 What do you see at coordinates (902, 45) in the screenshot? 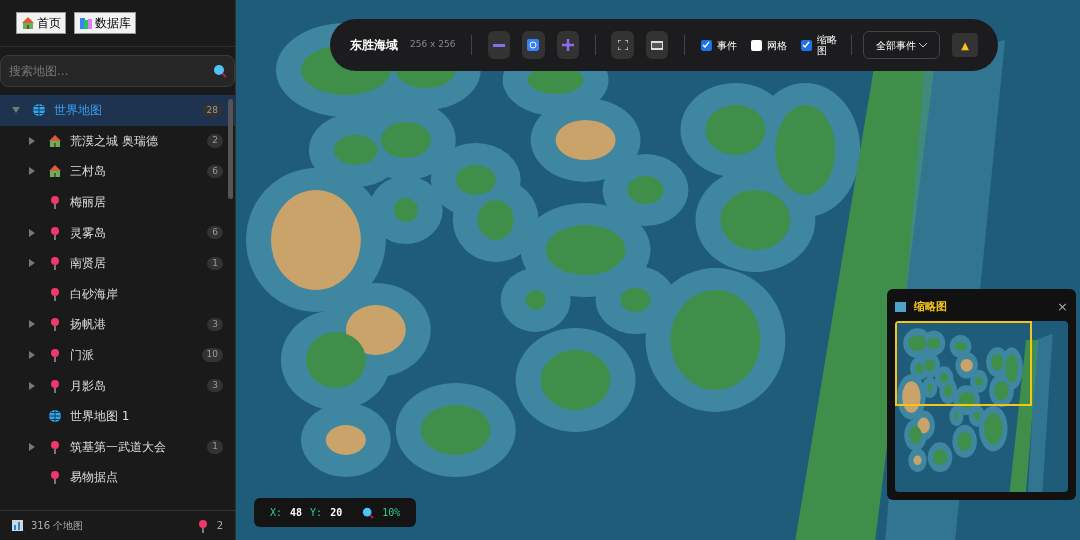
I see `event-filter-select: 全部事件` at bounding box center [902, 45].